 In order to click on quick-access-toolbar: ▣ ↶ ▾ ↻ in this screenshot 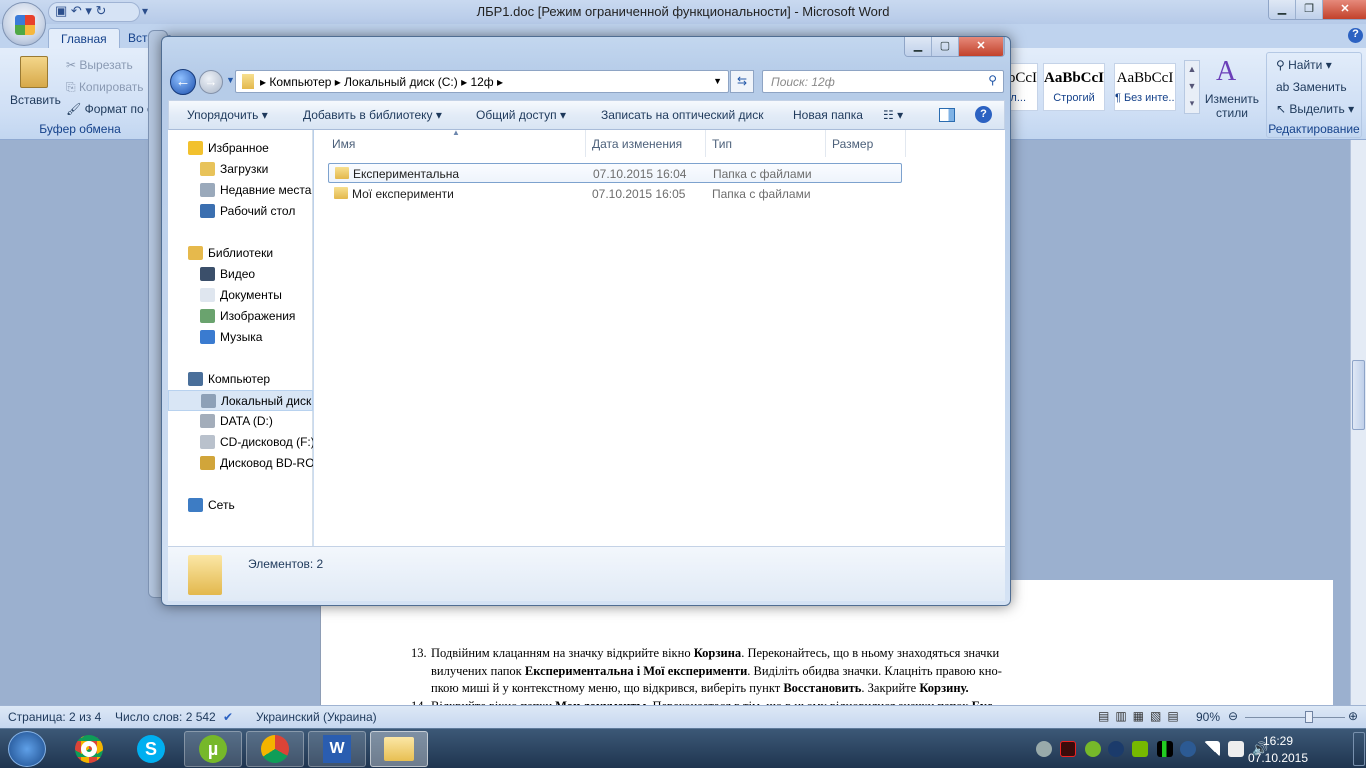, I will do `click(94, 12)`.